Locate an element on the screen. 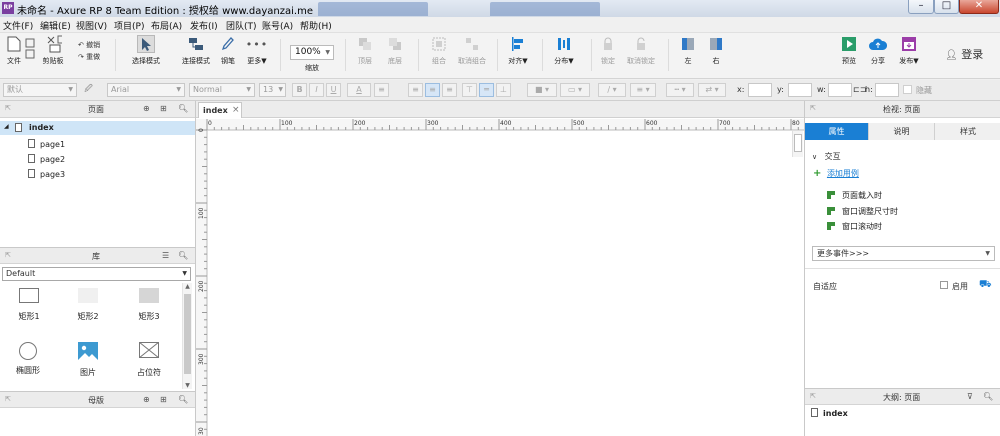 This screenshot has width=1000, height=436. ungroup-button: 取消组合 is located at coordinates (472, 50).